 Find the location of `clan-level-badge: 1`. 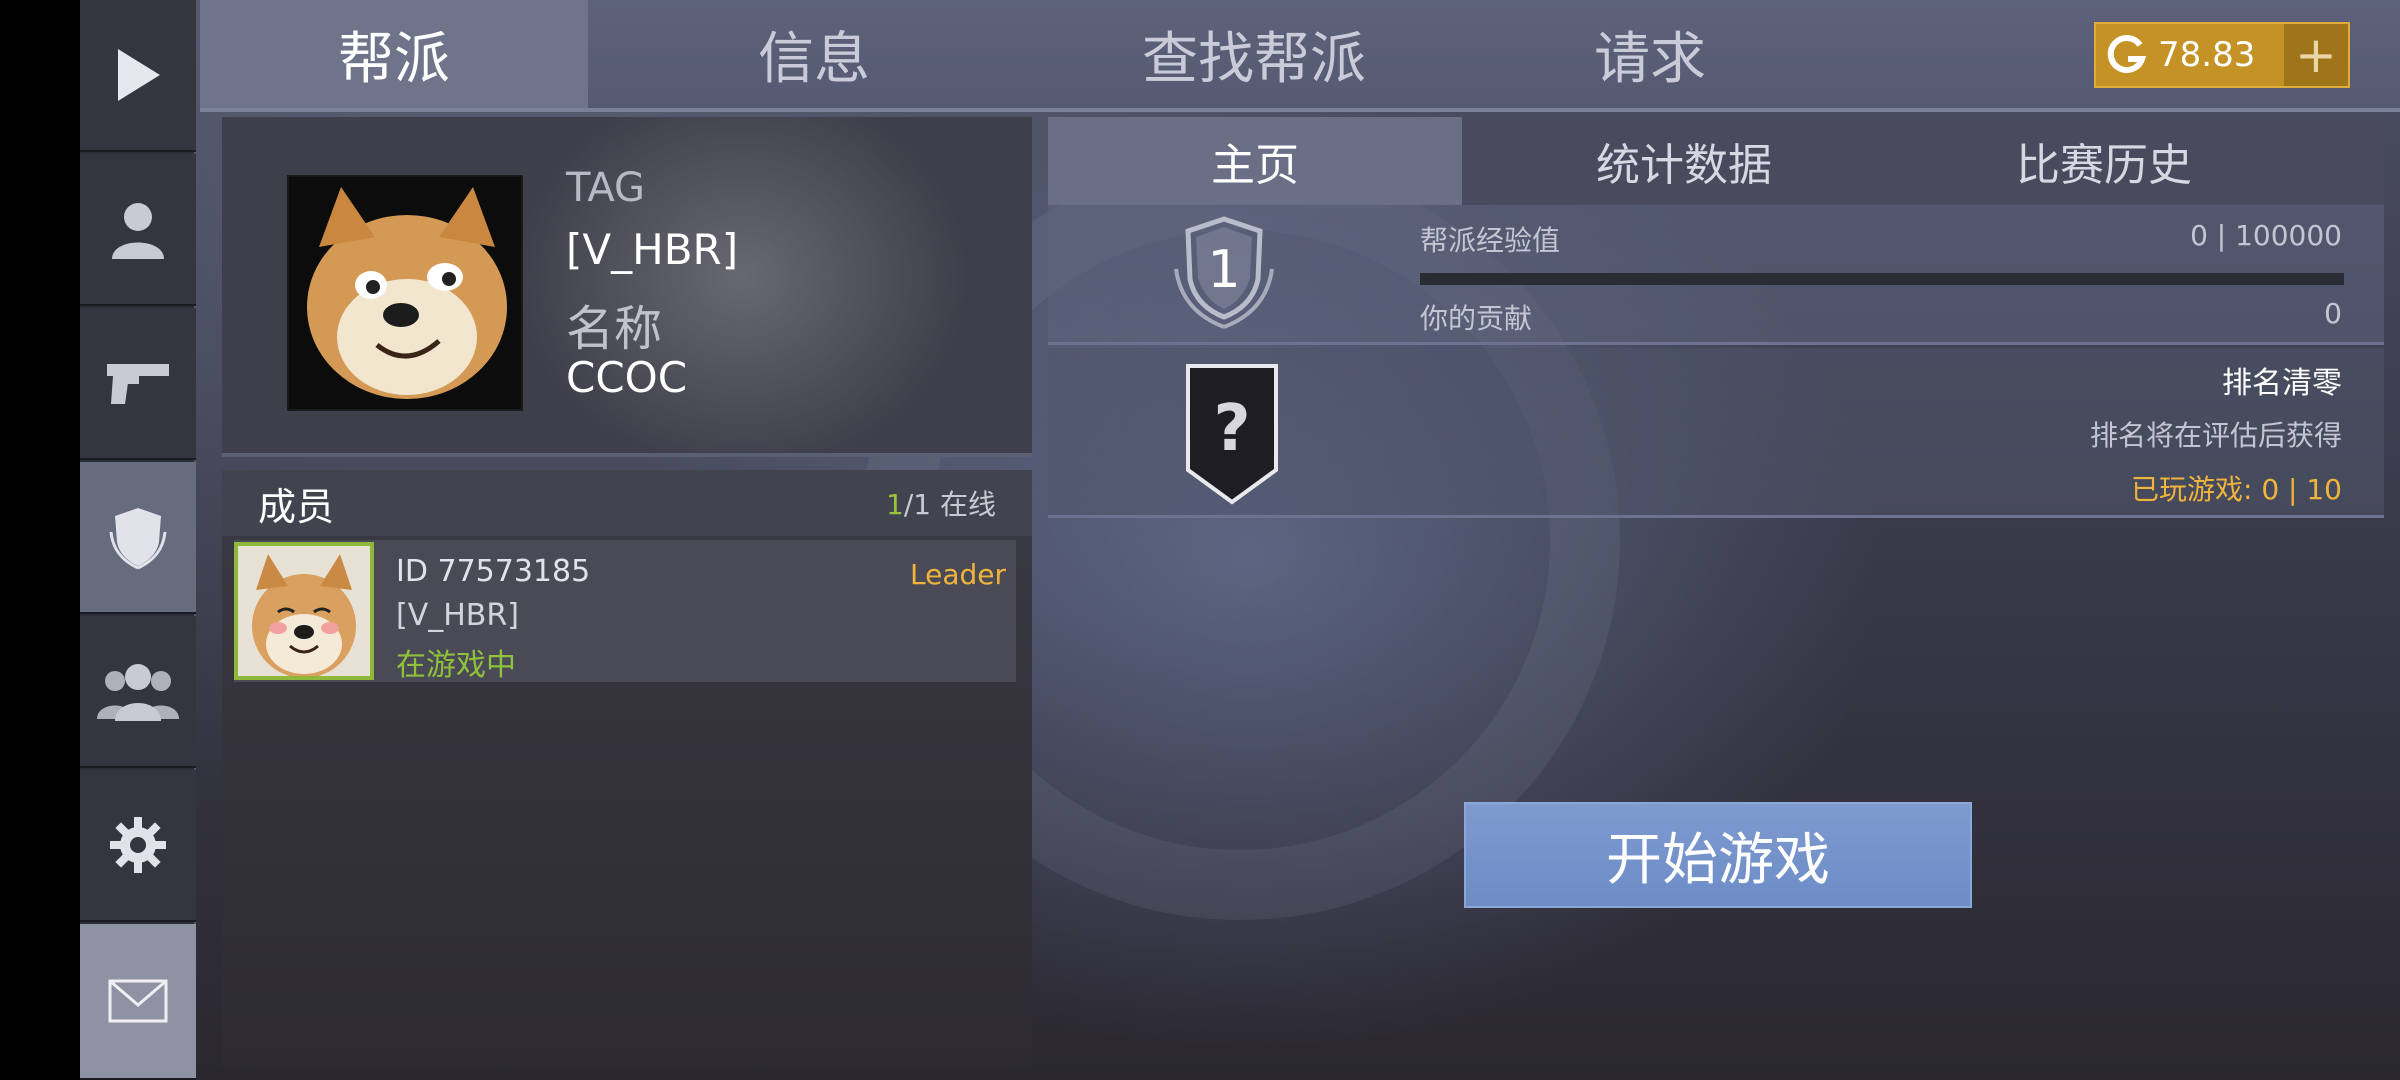

clan-level-badge: 1 is located at coordinates (1224, 275).